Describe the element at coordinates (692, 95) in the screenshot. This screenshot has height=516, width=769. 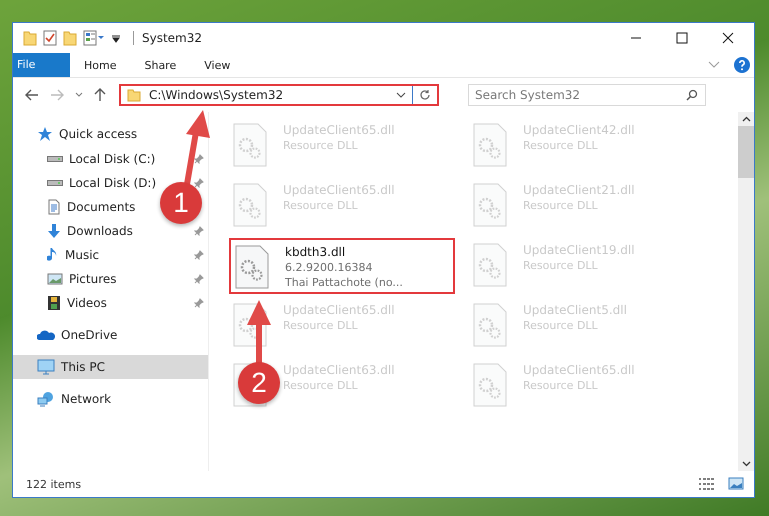
I see `search-icon` at that location.